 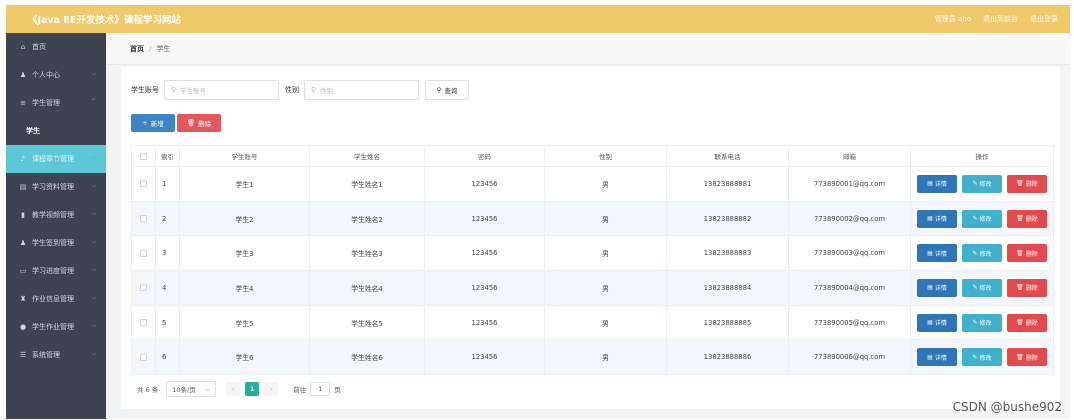 I want to click on query-button: ⚲ 查询, so click(x=447, y=90).